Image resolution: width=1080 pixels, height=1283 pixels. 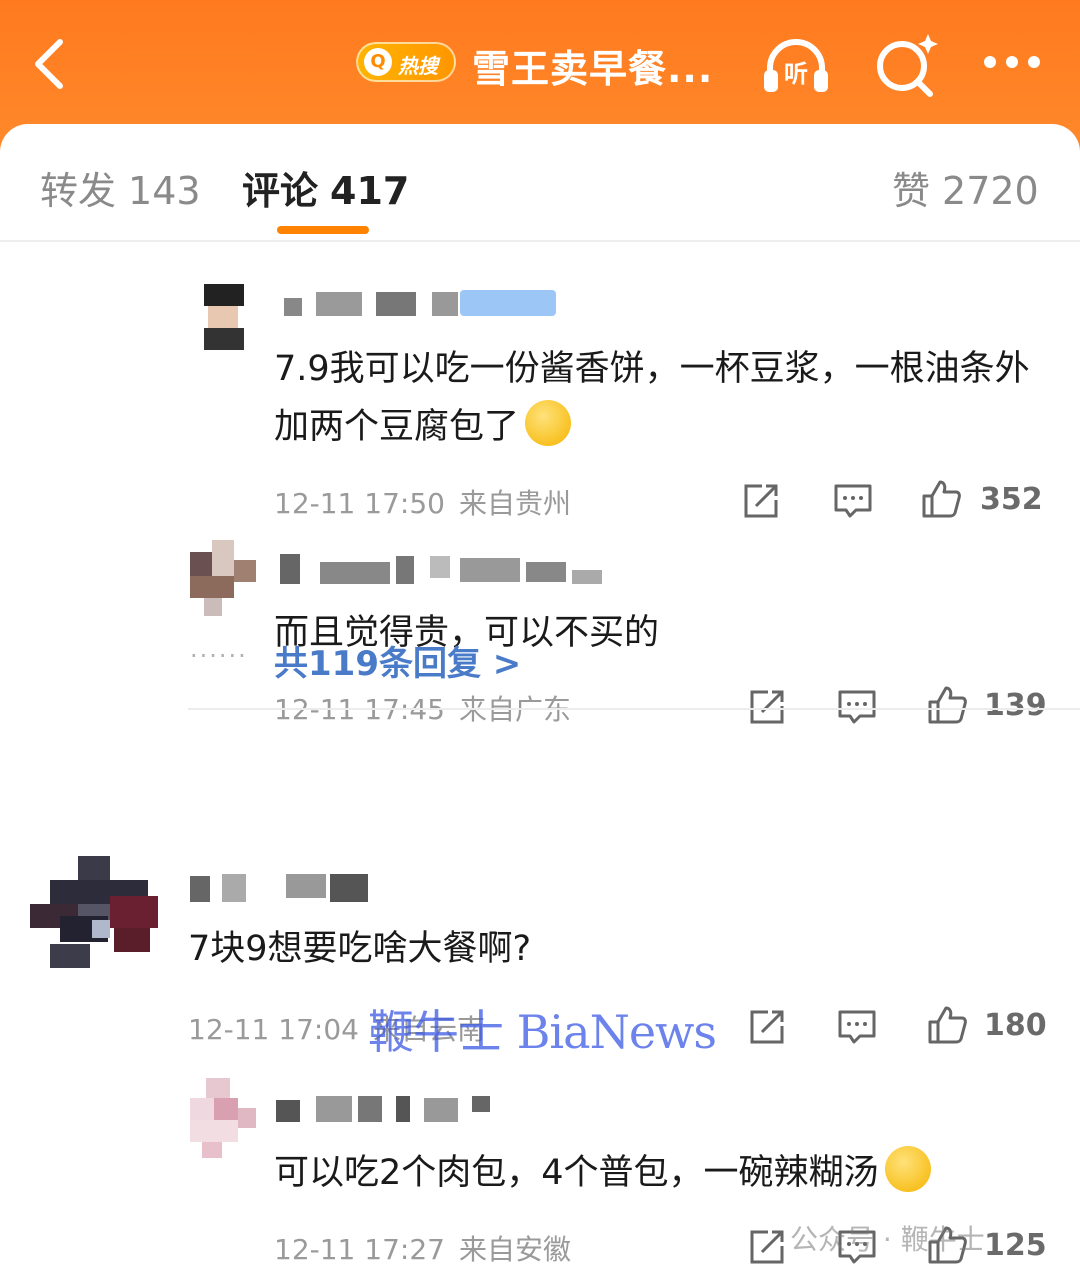 I want to click on listen-headphone-icon: 听, so click(x=796, y=66).